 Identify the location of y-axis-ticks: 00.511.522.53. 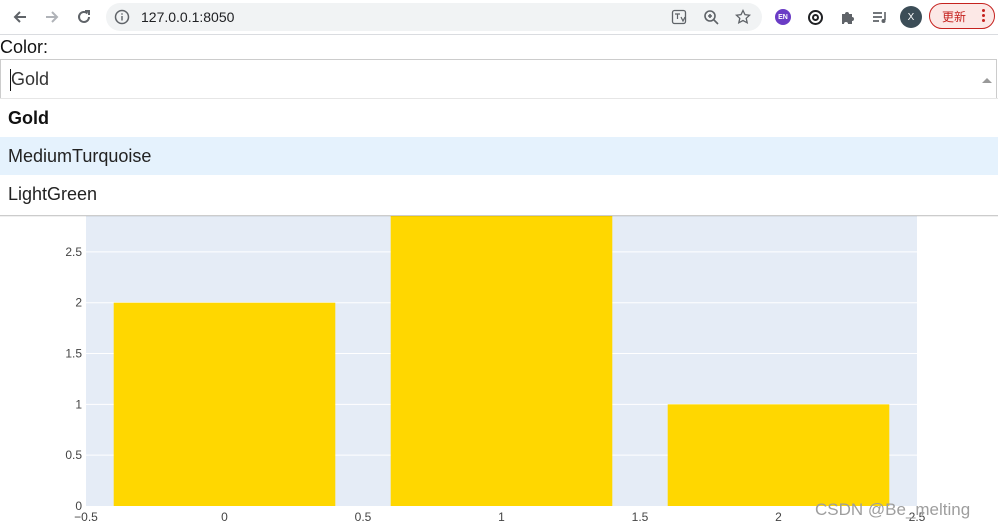
(73, 353).